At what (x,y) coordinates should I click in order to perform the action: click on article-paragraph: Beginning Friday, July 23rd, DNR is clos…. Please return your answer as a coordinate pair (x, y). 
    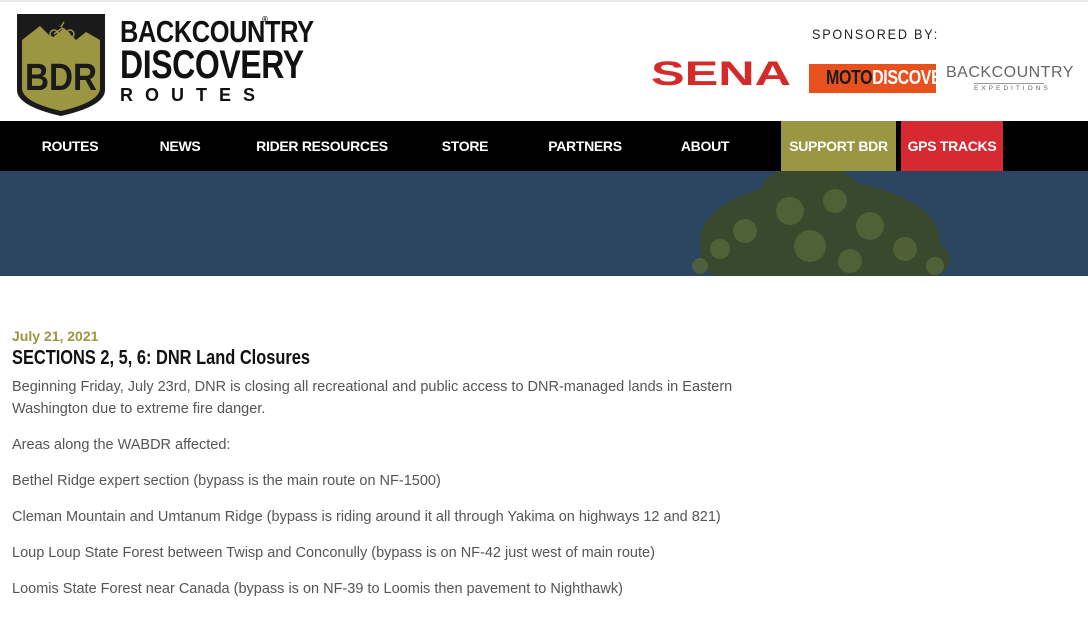
    Looking at the image, I should click on (372, 398).